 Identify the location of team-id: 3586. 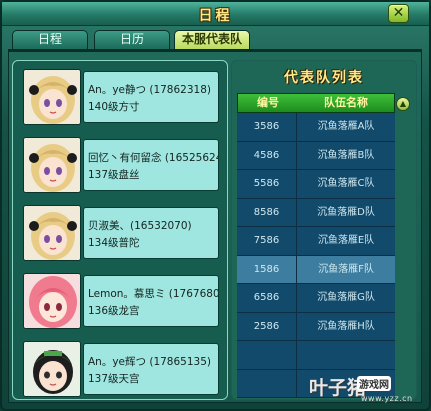
(267, 127).